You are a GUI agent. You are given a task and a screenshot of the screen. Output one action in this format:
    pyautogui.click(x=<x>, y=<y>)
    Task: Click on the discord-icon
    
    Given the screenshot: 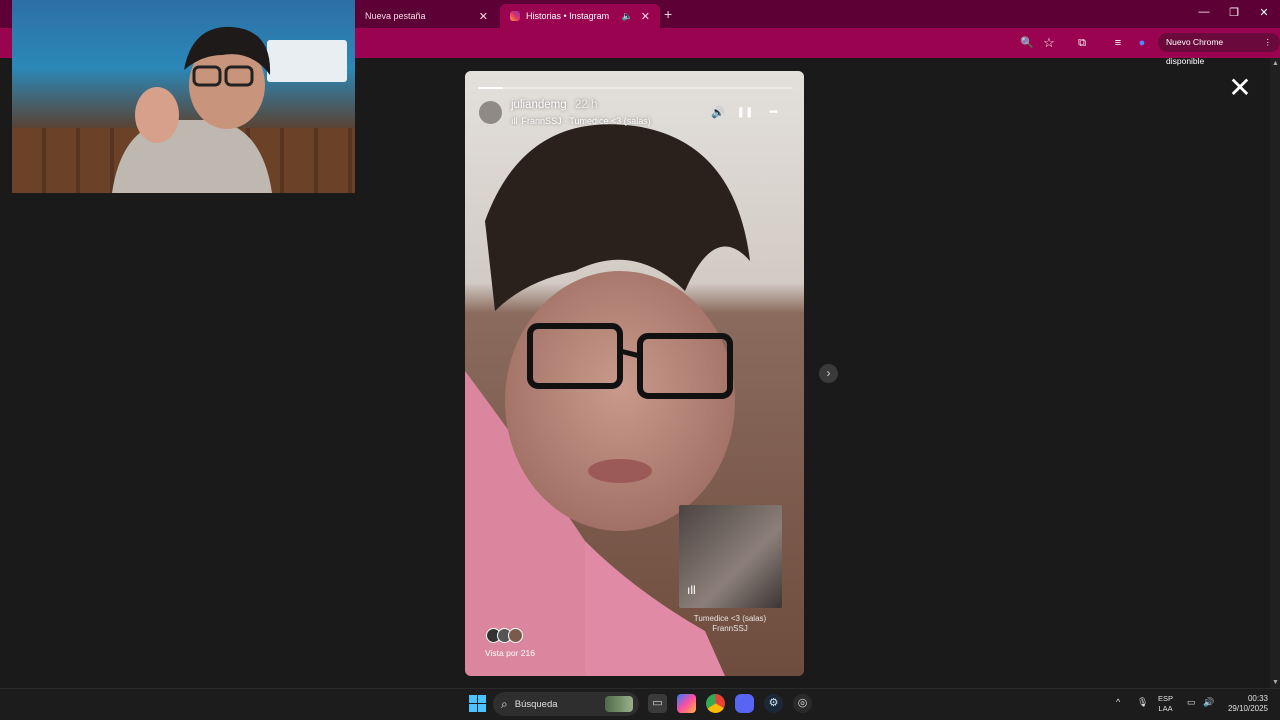 What is the action you would take?
    pyautogui.click(x=744, y=703)
    